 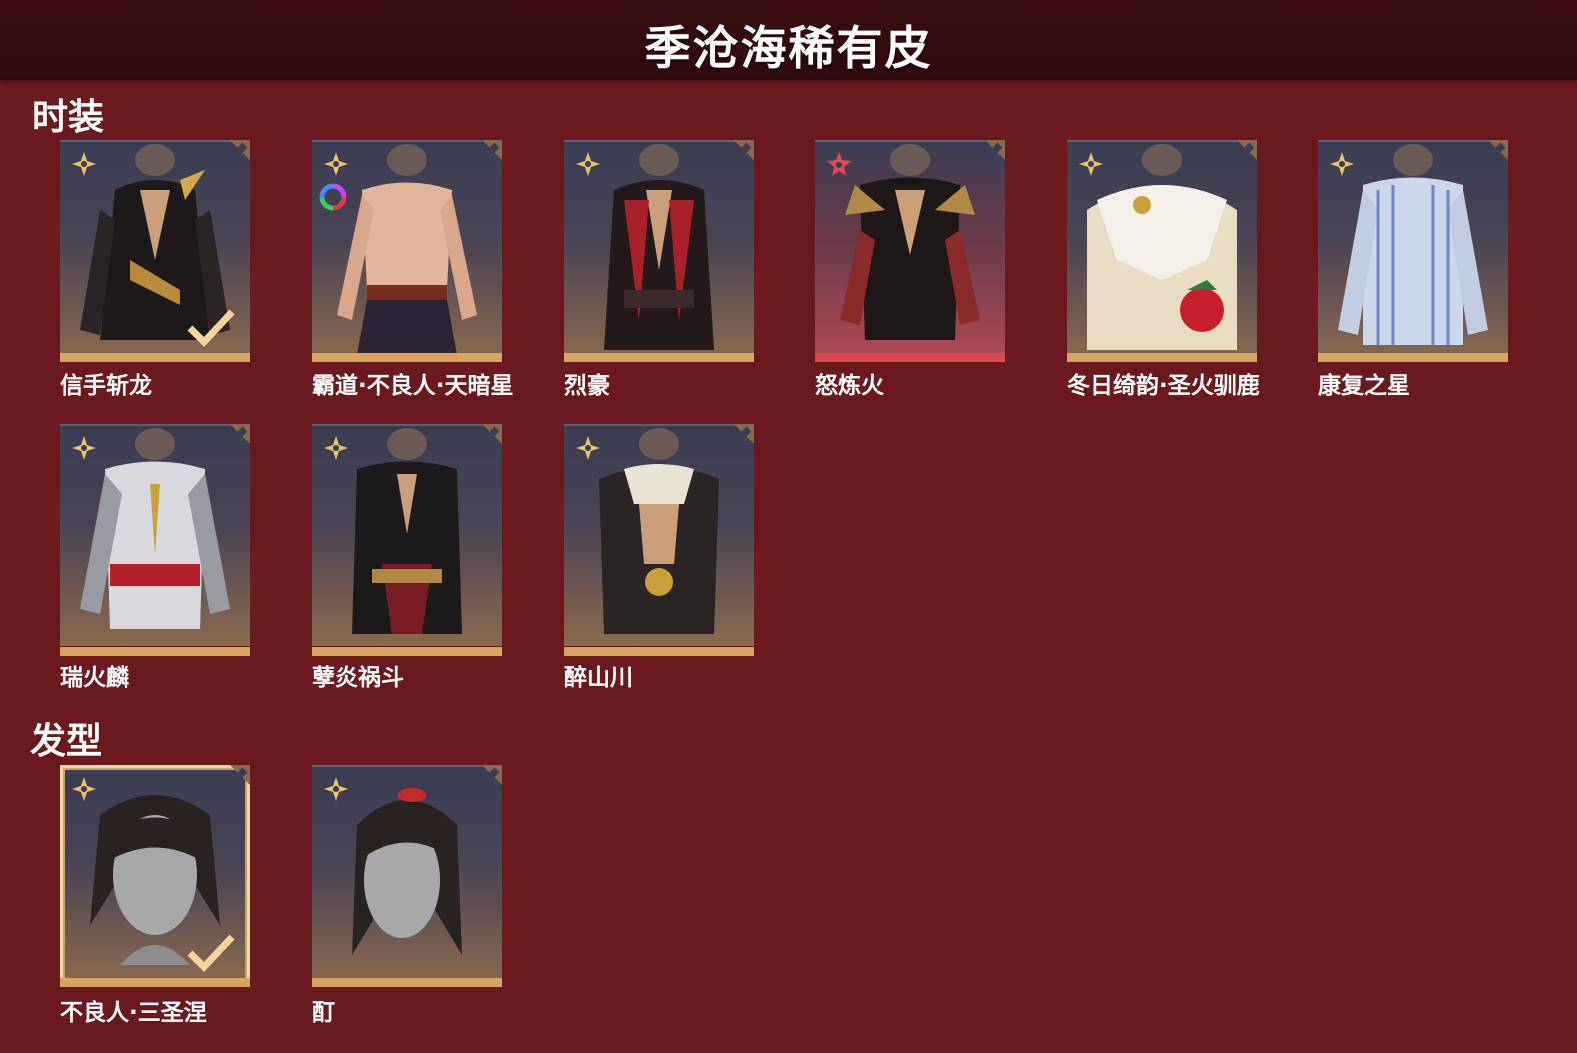 What do you see at coordinates (358, 678) in the screenshot?
I see `outfit-name: 孽炎祸斗` at bounding box center [358, 678].